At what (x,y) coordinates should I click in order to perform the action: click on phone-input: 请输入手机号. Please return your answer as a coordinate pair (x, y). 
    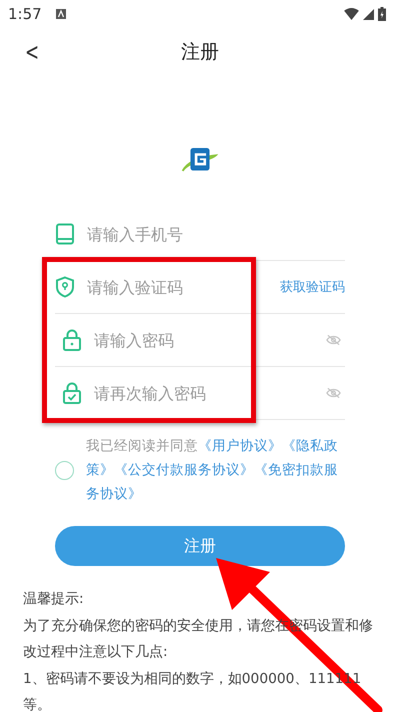
    Looking at the image, I should click on (216, 234).